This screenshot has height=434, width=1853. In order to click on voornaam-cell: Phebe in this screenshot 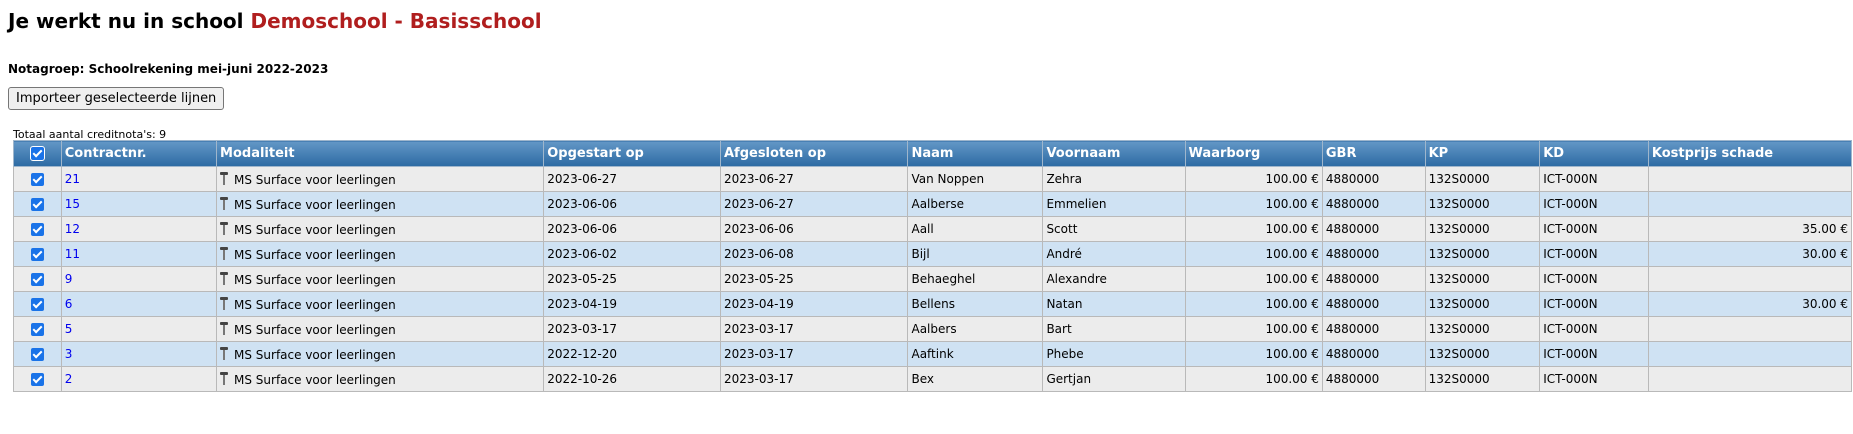, I will do `click(1114, 354)`.